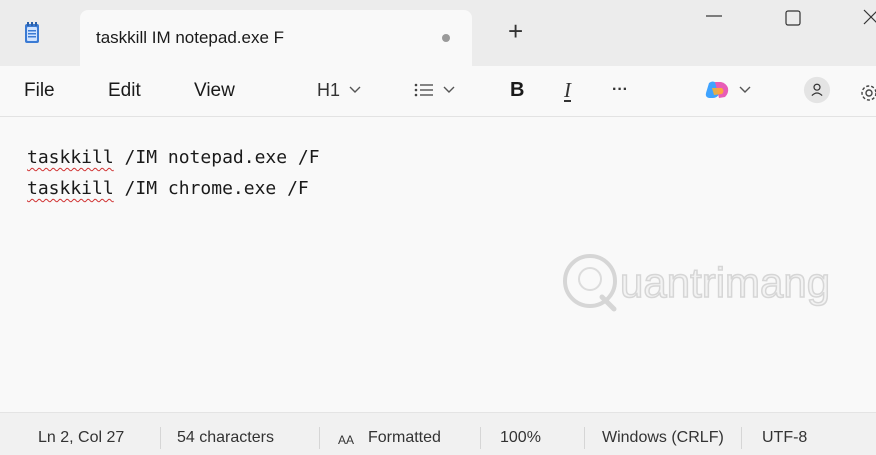 The width and height of the screenshot is (876, 455). Describe the element at coordinates (784, 438) in the screenshot. I see `encoding: UTF-8` at that location.